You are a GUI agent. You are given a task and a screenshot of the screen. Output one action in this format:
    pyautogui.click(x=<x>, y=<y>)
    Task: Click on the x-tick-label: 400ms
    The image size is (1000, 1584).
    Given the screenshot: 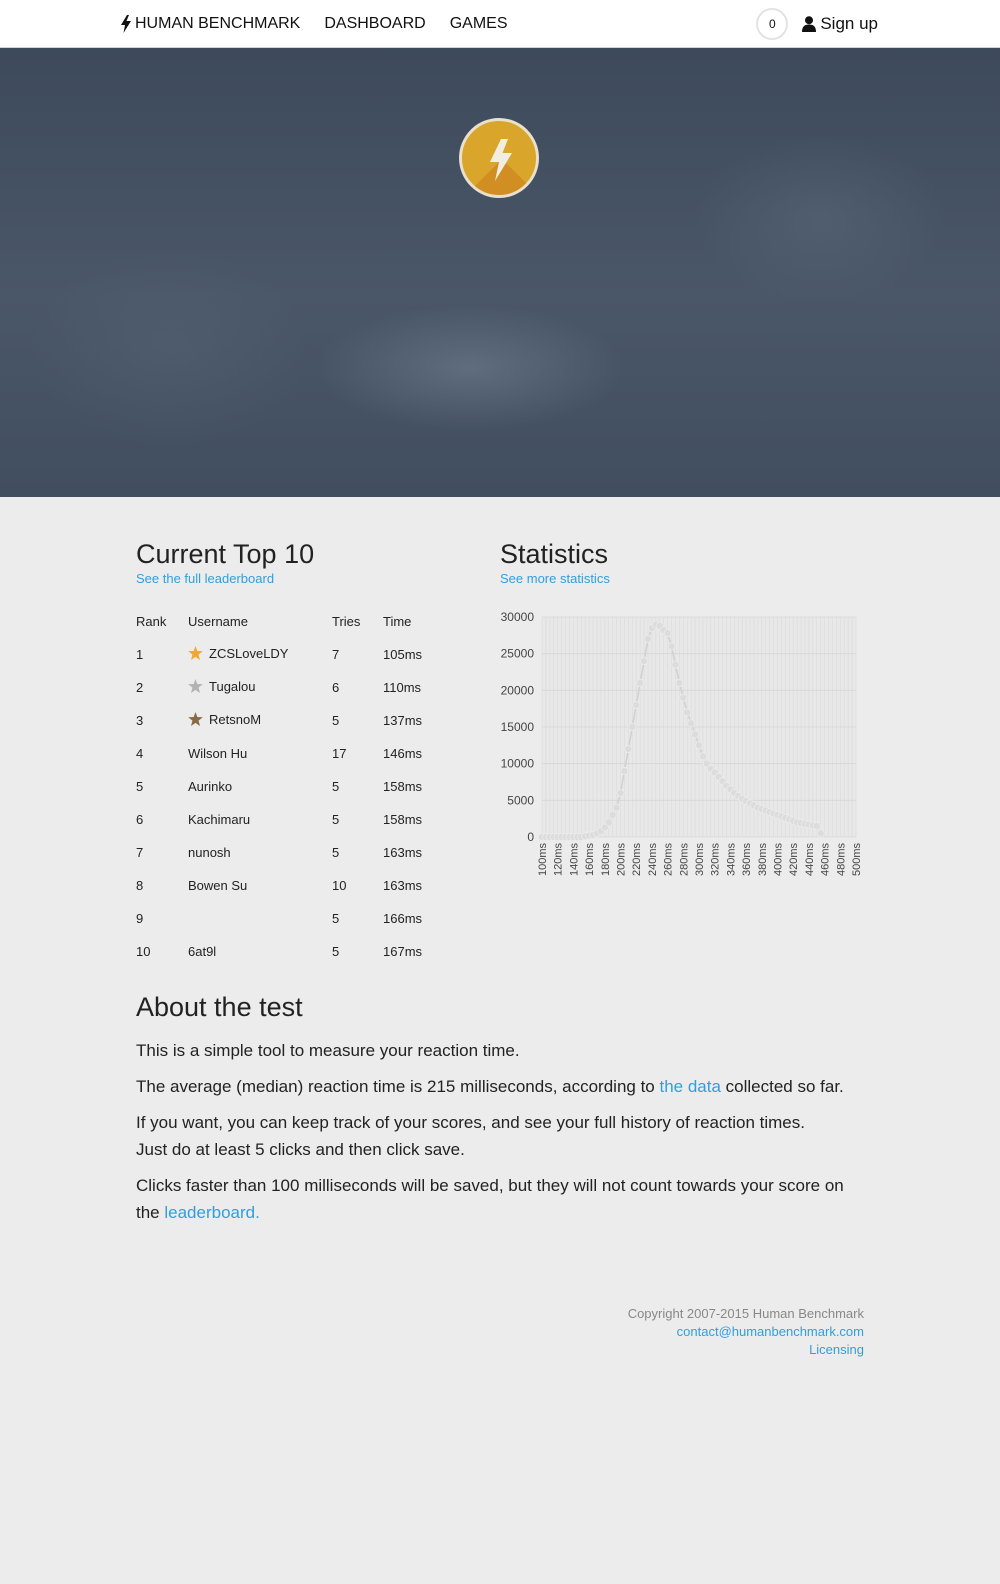 What is the action you would take?
    pyautogui.click(x=779, y=860)
    